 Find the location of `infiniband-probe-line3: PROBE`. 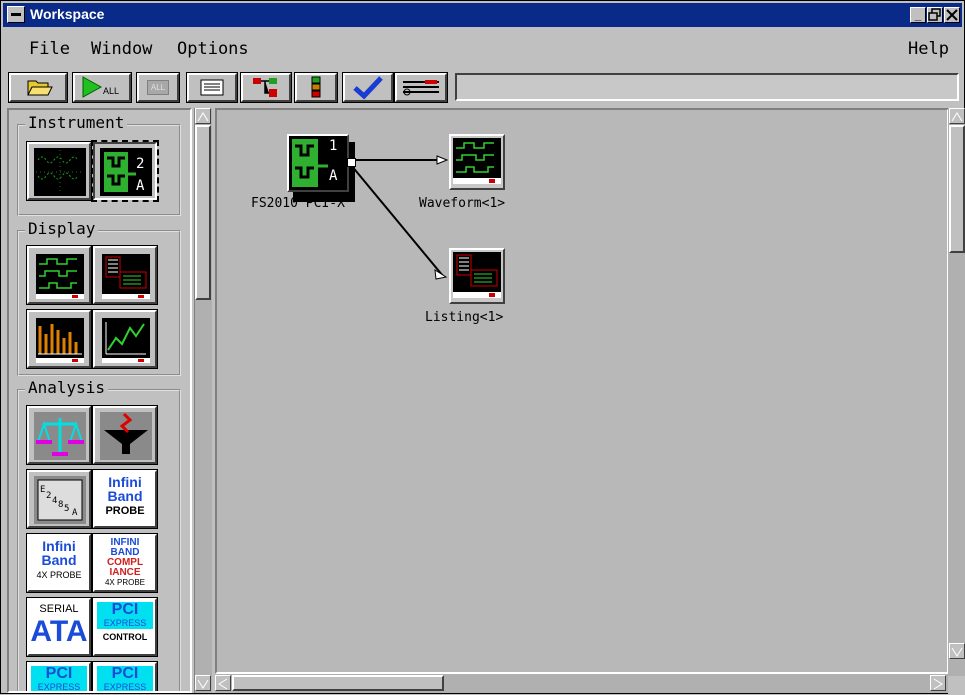

infiniband-probe-line3: PROBE is located at coordinates (125, 511).